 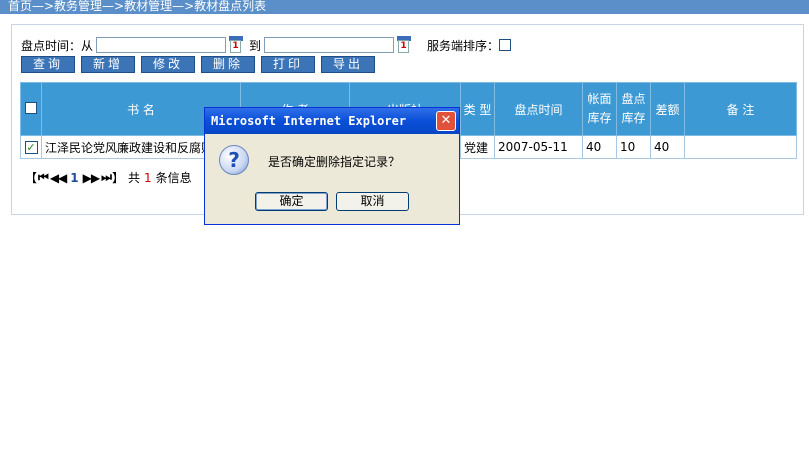 I want to click on page-number-link: 1, so click(x=74, y=178).